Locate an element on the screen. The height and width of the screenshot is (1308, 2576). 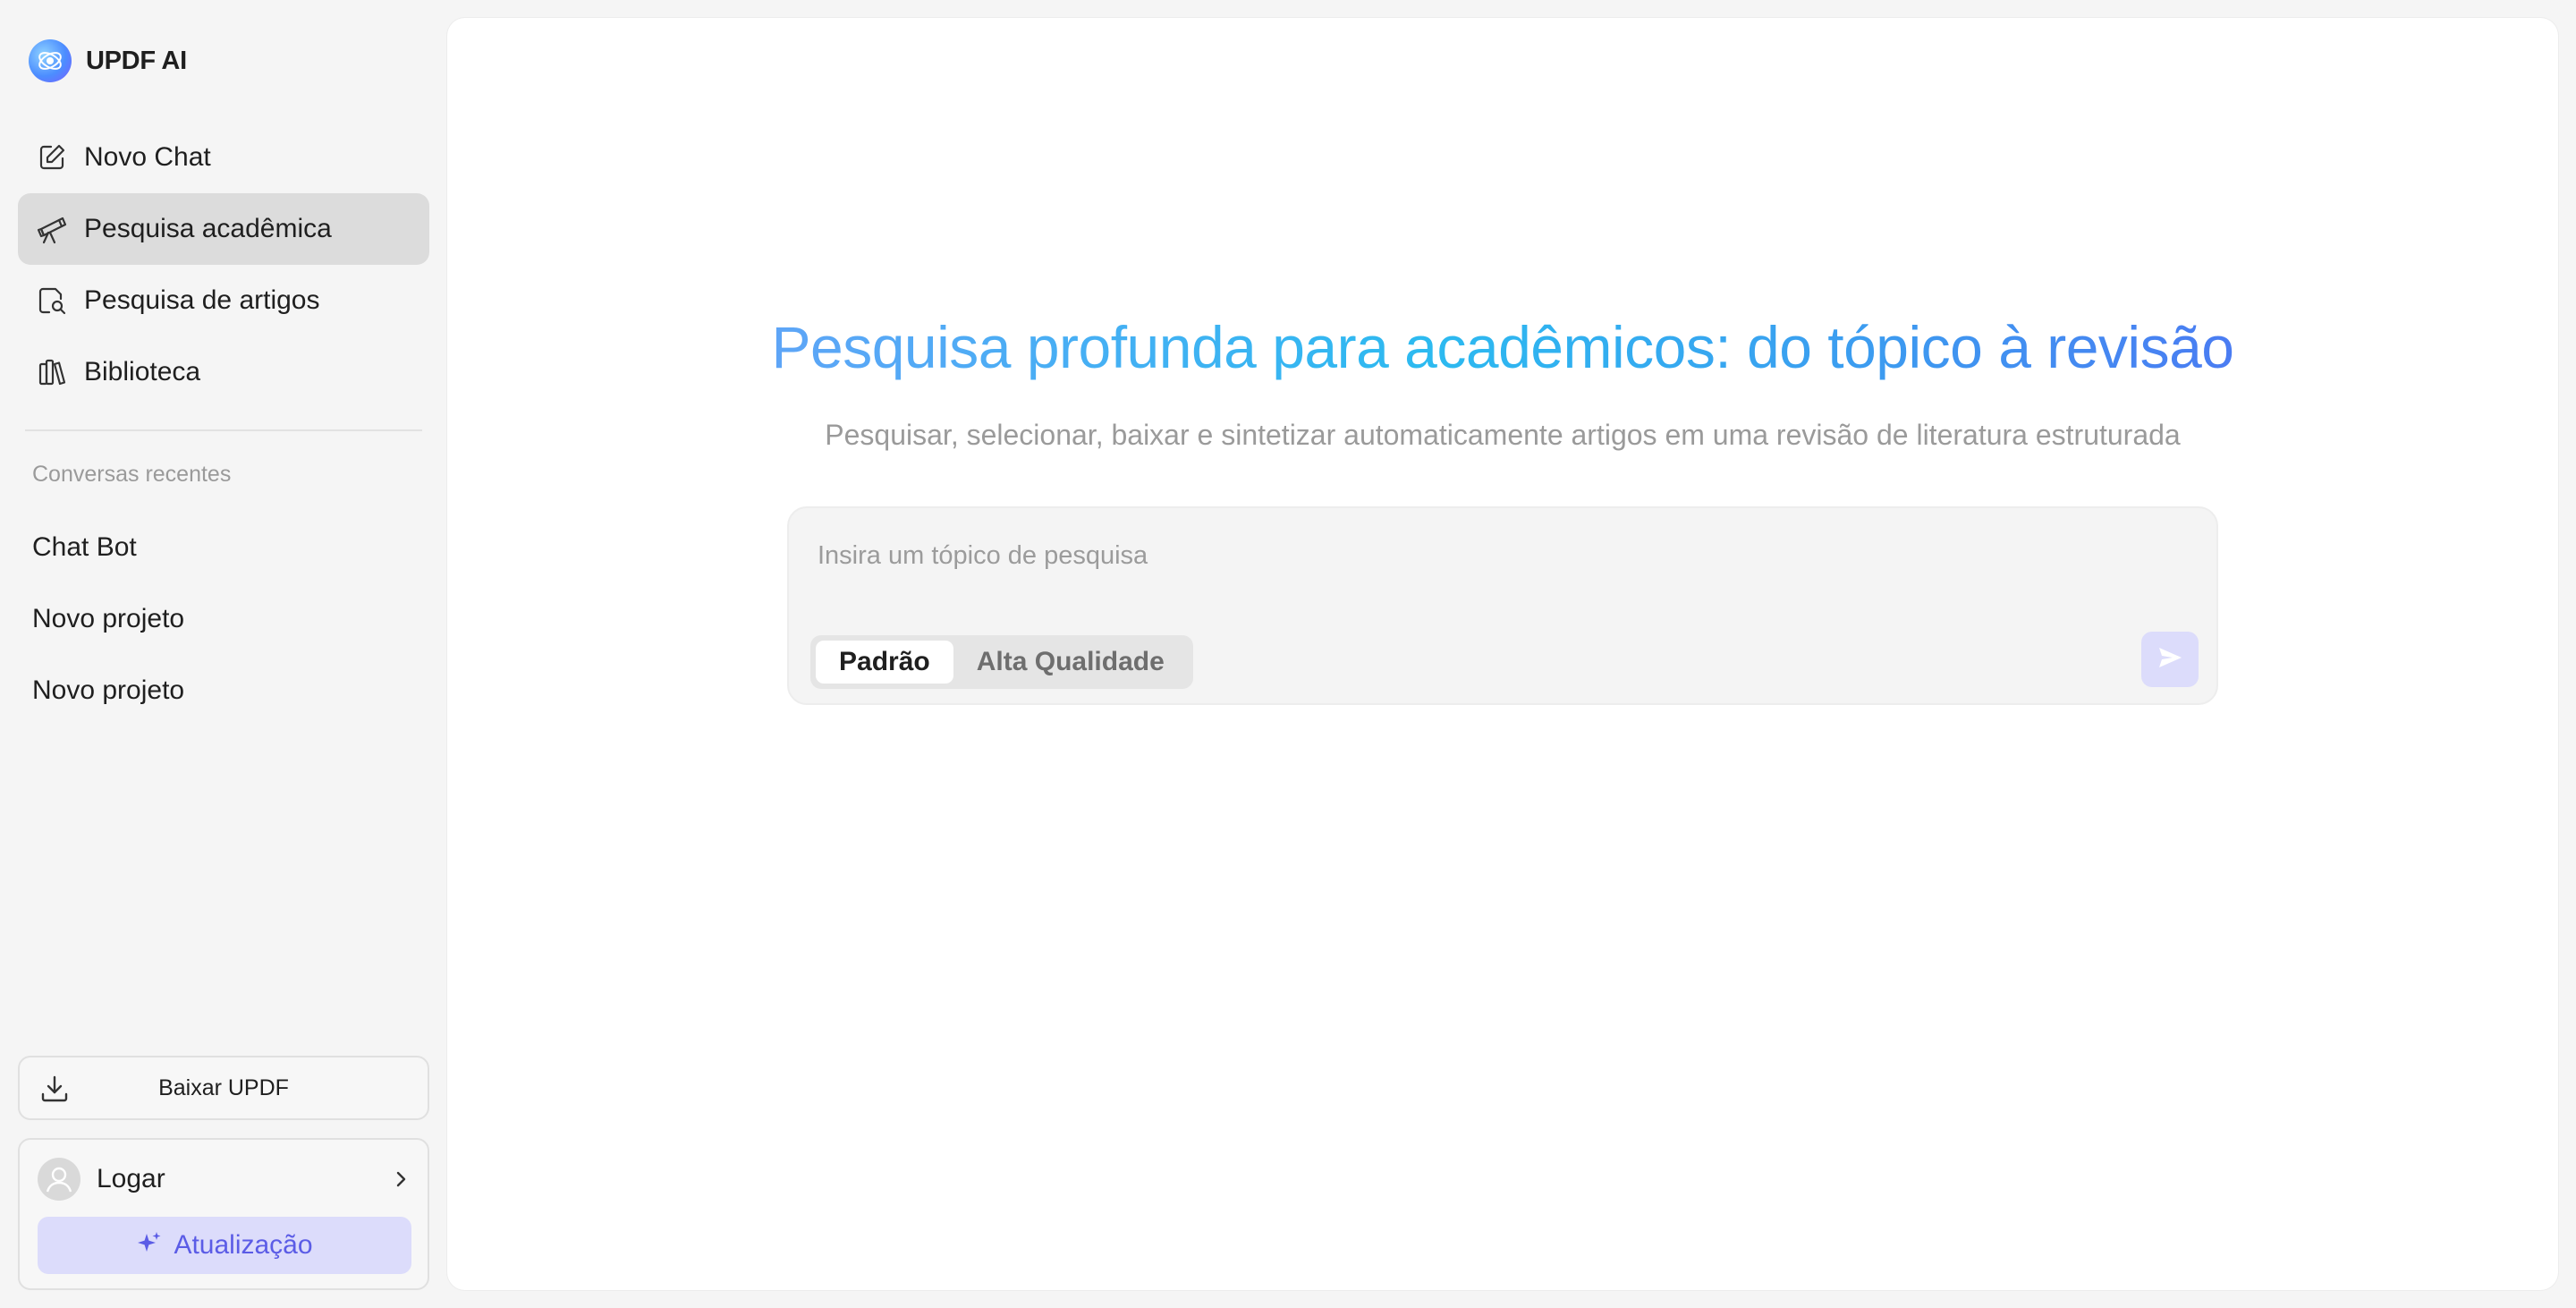
updf-logo-icon is located at coordinates (50, 60).